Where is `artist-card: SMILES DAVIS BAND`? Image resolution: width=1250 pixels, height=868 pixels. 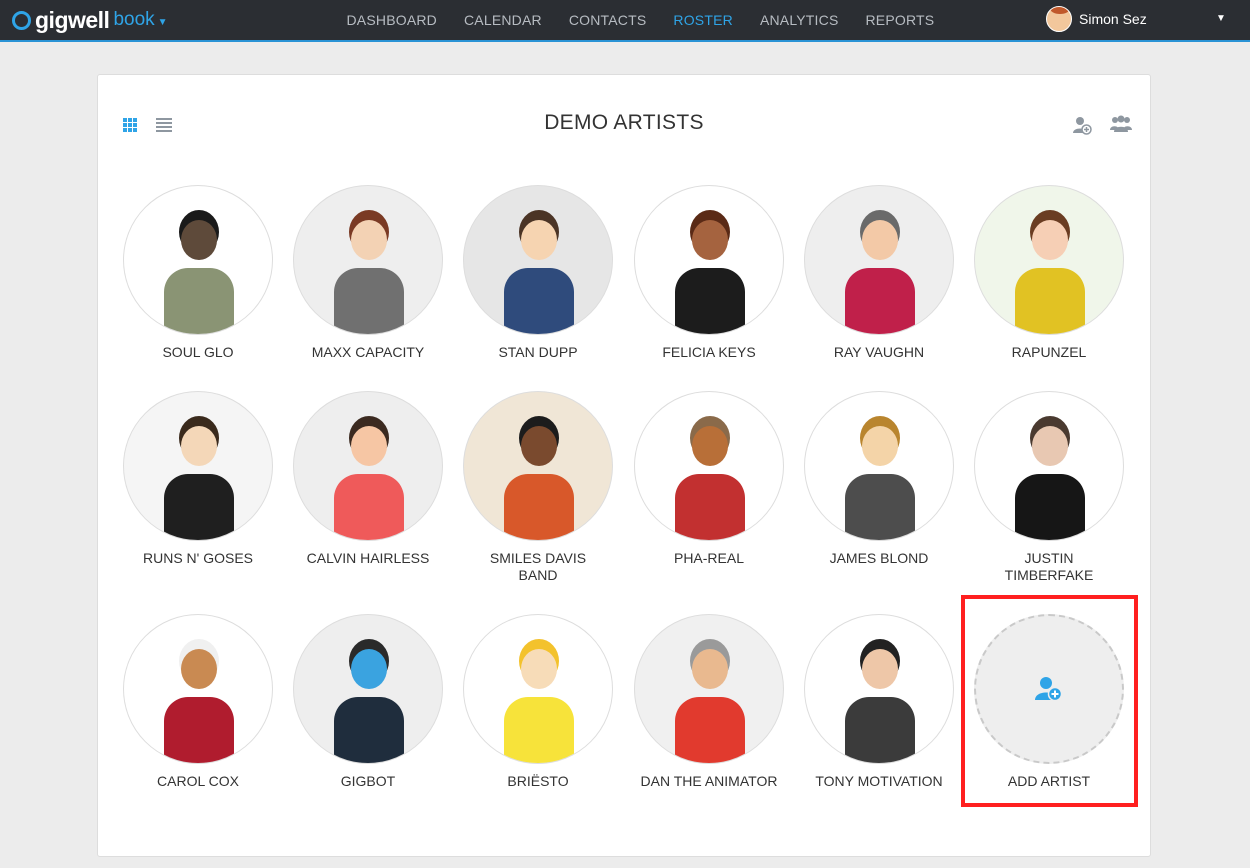 artist-card: SMILES DAVIS BAND is located at coordinates (538, 487).